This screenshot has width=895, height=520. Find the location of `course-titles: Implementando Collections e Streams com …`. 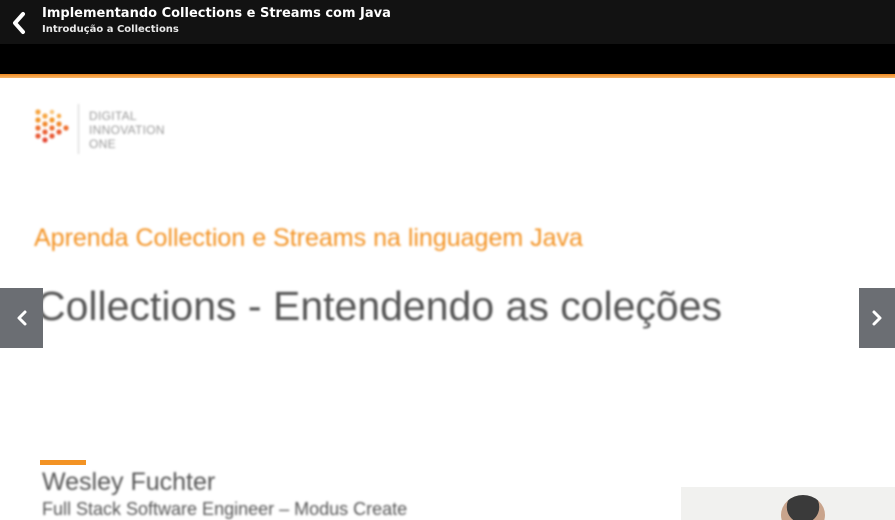

course-titles: Implementando Collections e Streams com … is located at coordinates (216, 21).